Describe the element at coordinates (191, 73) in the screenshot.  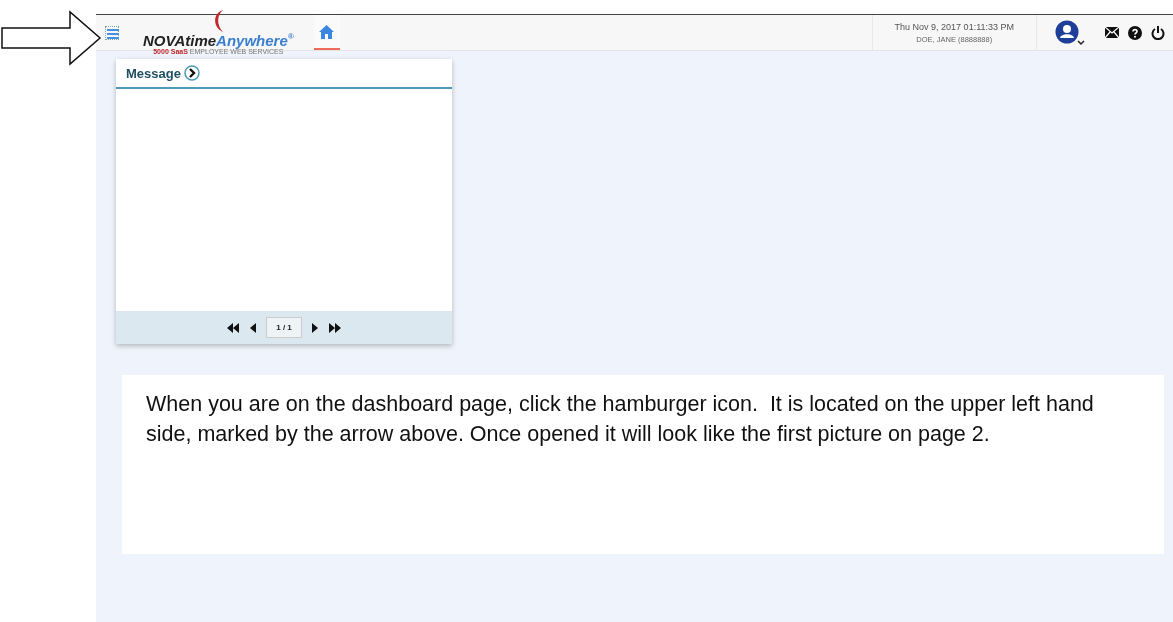
I see `chevron-right-icon` at that location.